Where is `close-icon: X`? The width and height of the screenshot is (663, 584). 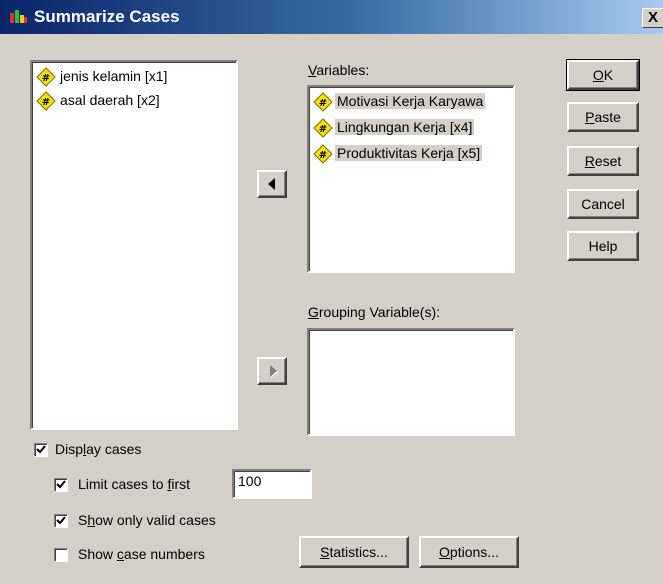 close-icon: X is located at coordinates (652, 17).